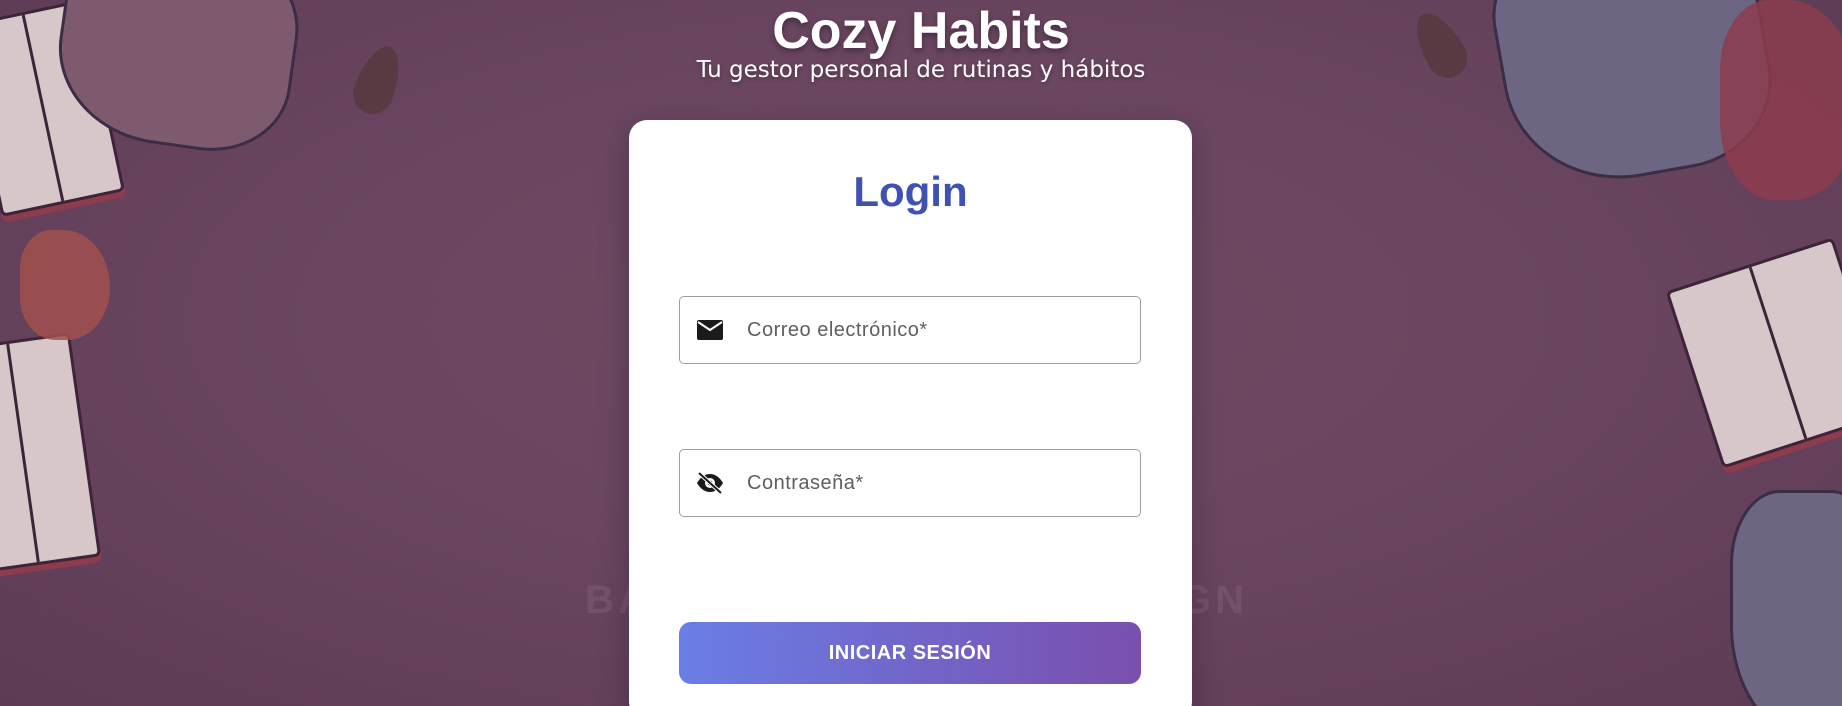 This screenshot has height=706, width=1842. I want to click on app-title: Cozy Habits, so click(921, 31).